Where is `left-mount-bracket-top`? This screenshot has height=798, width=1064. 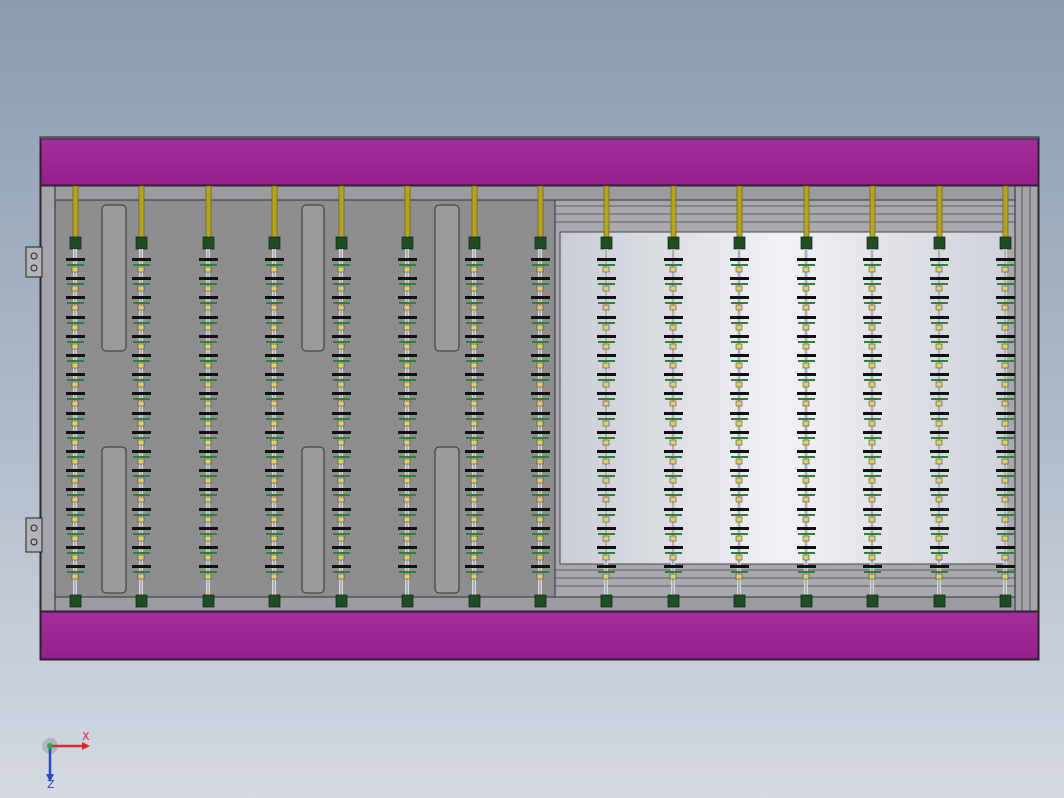 left-mount-bracket-top is located at coordinates (34, 262).